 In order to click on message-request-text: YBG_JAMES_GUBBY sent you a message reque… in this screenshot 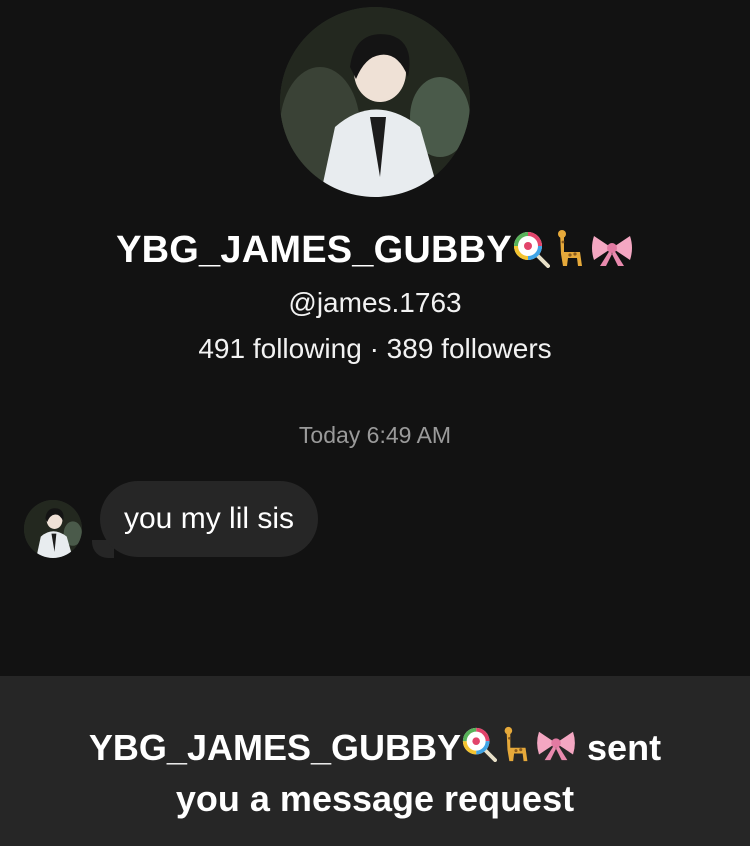, I will do `click(375, 773)`.